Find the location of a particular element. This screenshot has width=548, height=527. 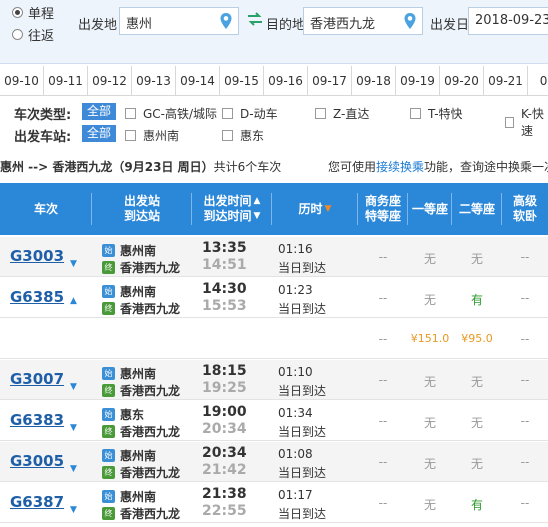

date-tab: 09-19 is located at coordinates (418, 81).